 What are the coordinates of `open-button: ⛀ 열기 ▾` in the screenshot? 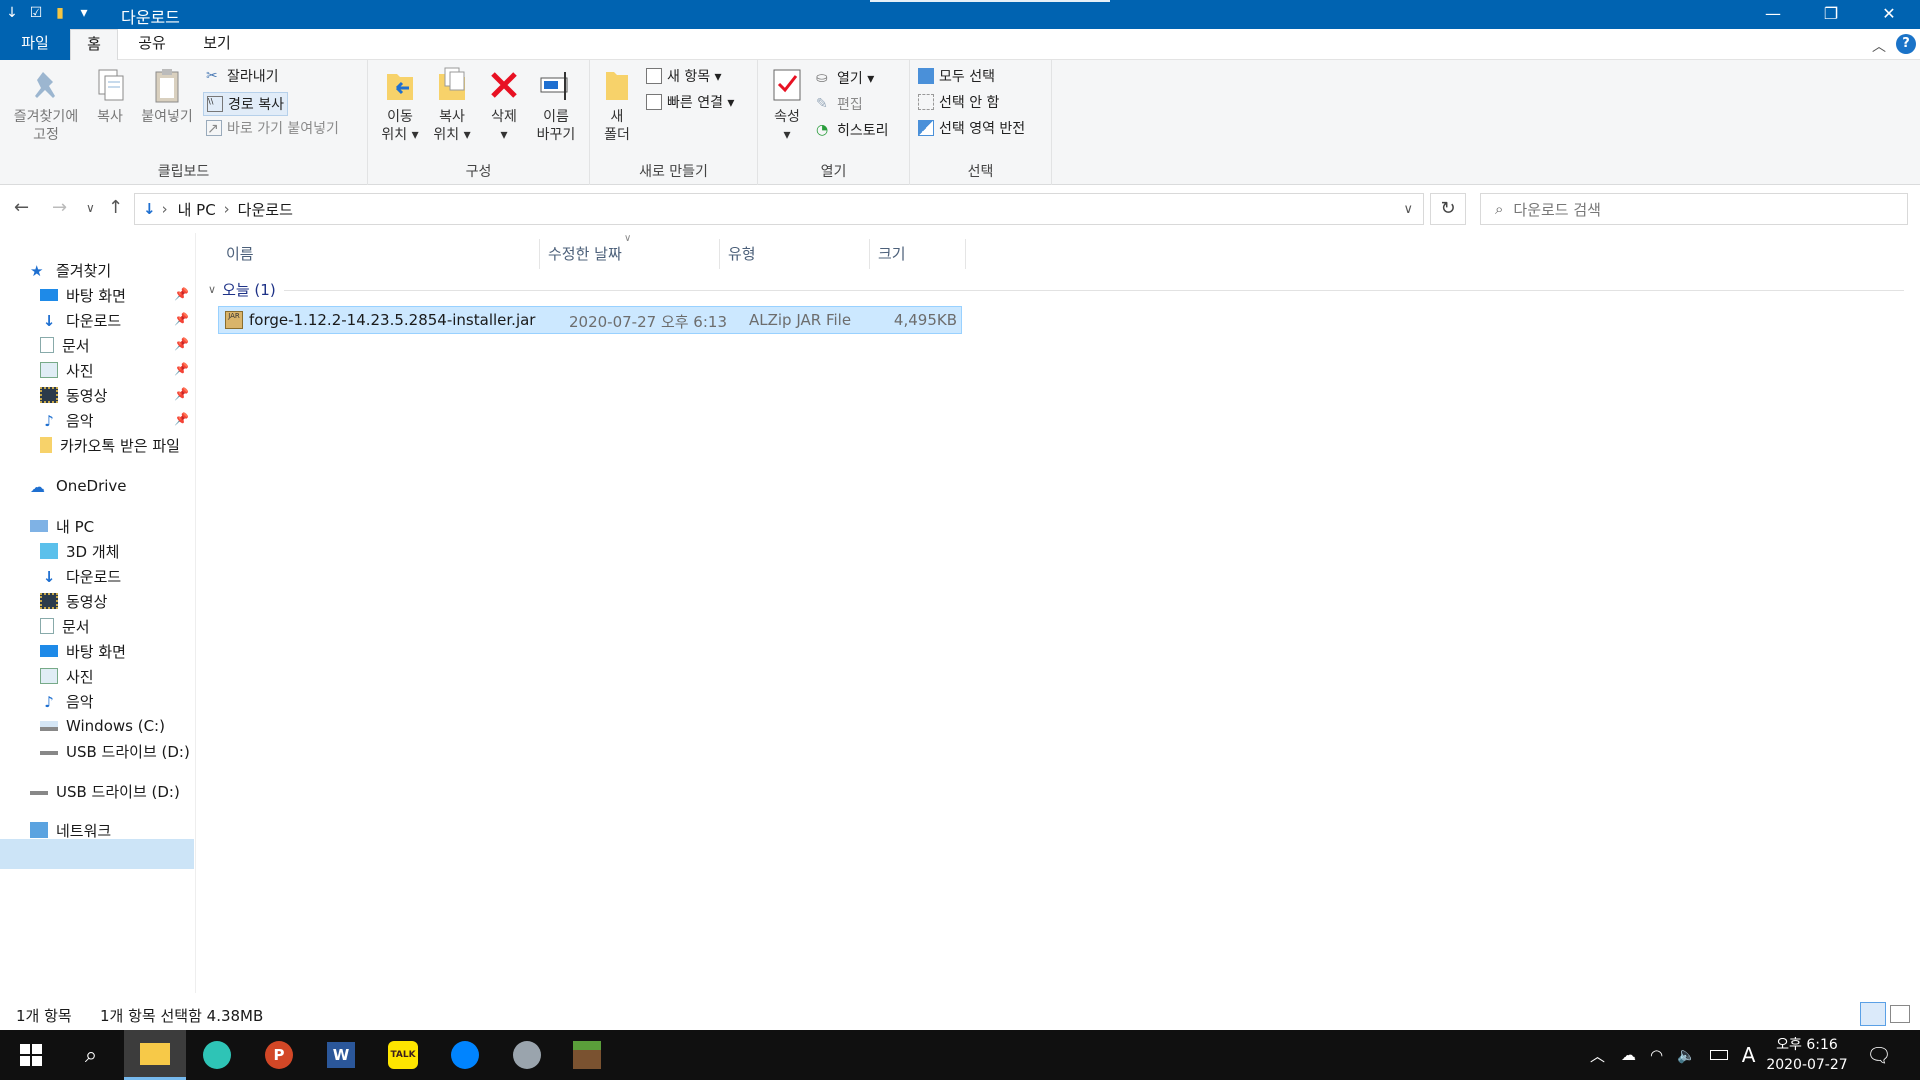 It's located at (845, 78).